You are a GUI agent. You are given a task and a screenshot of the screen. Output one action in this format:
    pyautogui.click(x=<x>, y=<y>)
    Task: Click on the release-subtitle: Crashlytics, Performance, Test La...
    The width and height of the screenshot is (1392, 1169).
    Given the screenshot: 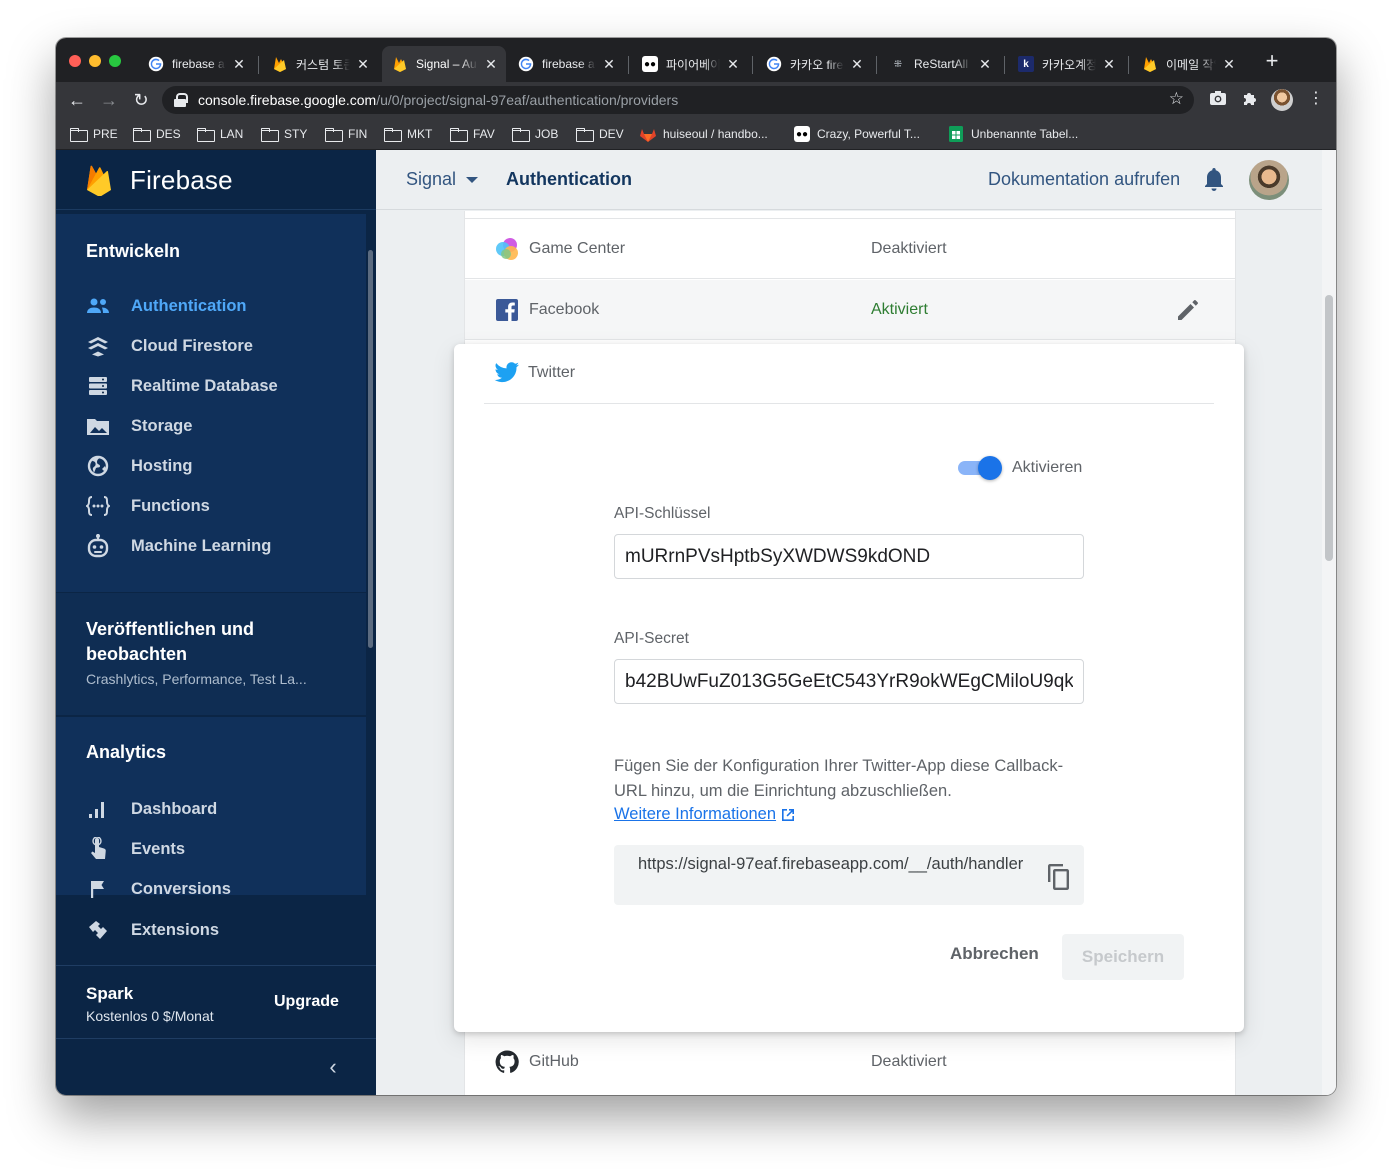 What is the action you would take?
    pyautogui.click(x=196, y=679)
    